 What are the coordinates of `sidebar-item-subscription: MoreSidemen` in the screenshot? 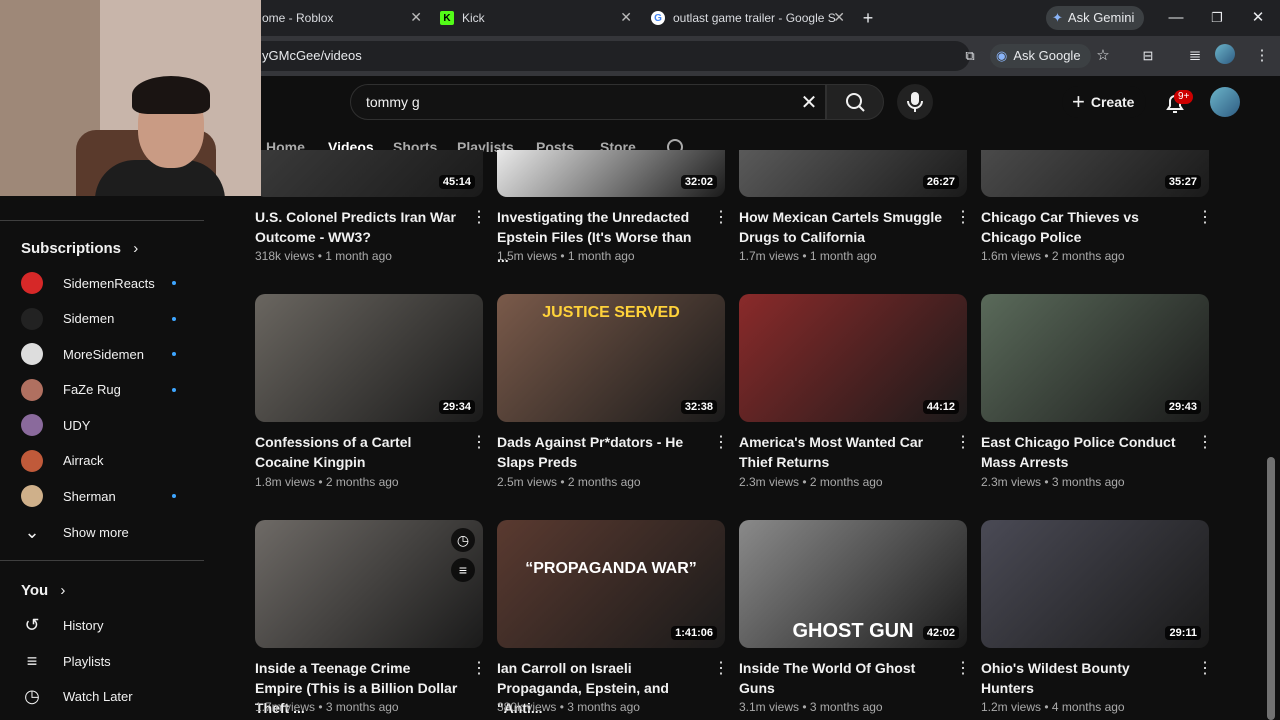 It's located at (102, 354).